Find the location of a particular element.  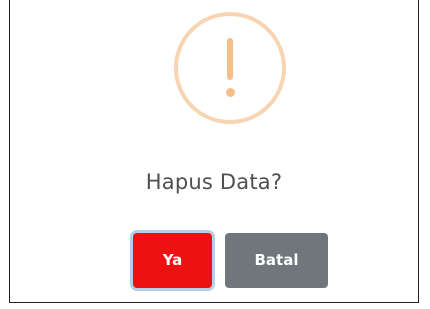

exclamation-bar is located at coordinates (230, 59).